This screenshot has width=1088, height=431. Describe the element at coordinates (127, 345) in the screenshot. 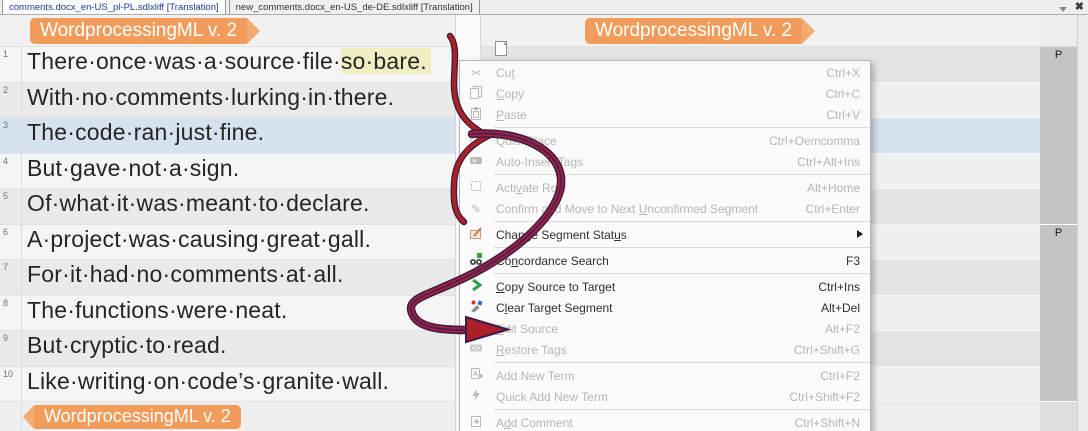

I see `segment-text: But·cryptic·to·read.` at that location.